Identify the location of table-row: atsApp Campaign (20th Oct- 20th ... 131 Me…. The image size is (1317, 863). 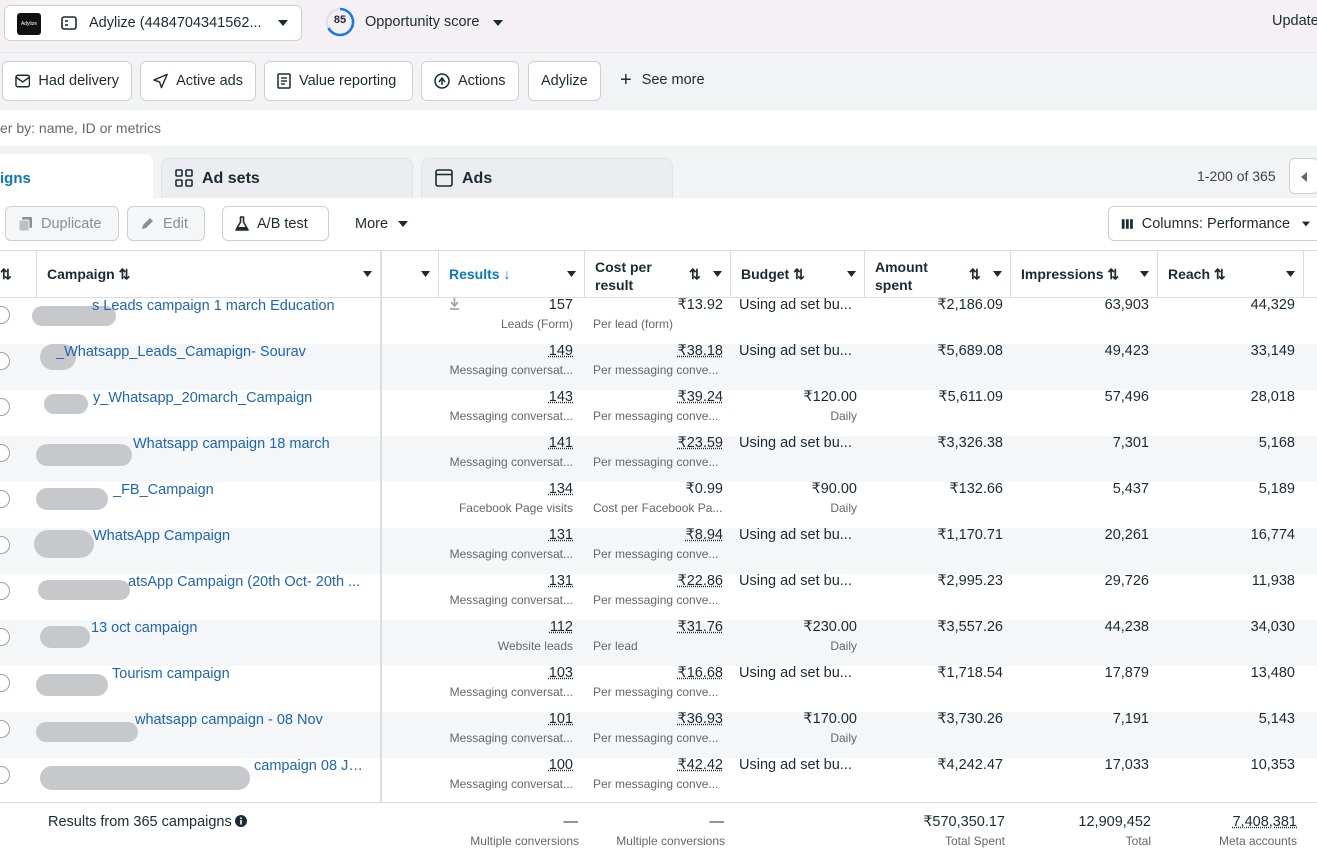
(658, 596).